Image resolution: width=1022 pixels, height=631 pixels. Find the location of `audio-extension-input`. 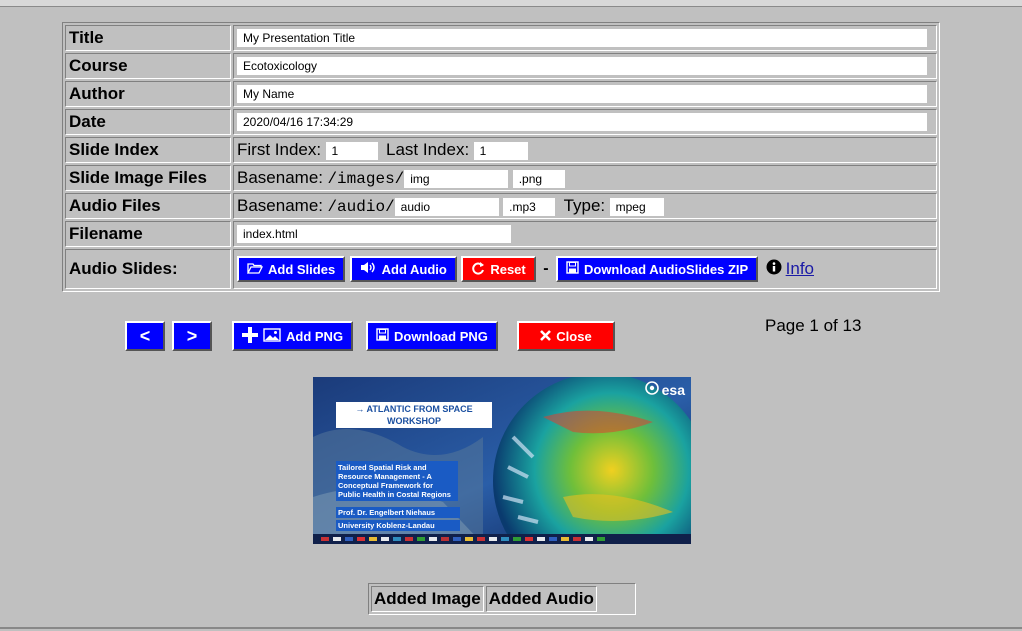

audio-extension-input is located at coordinates (529, 206).